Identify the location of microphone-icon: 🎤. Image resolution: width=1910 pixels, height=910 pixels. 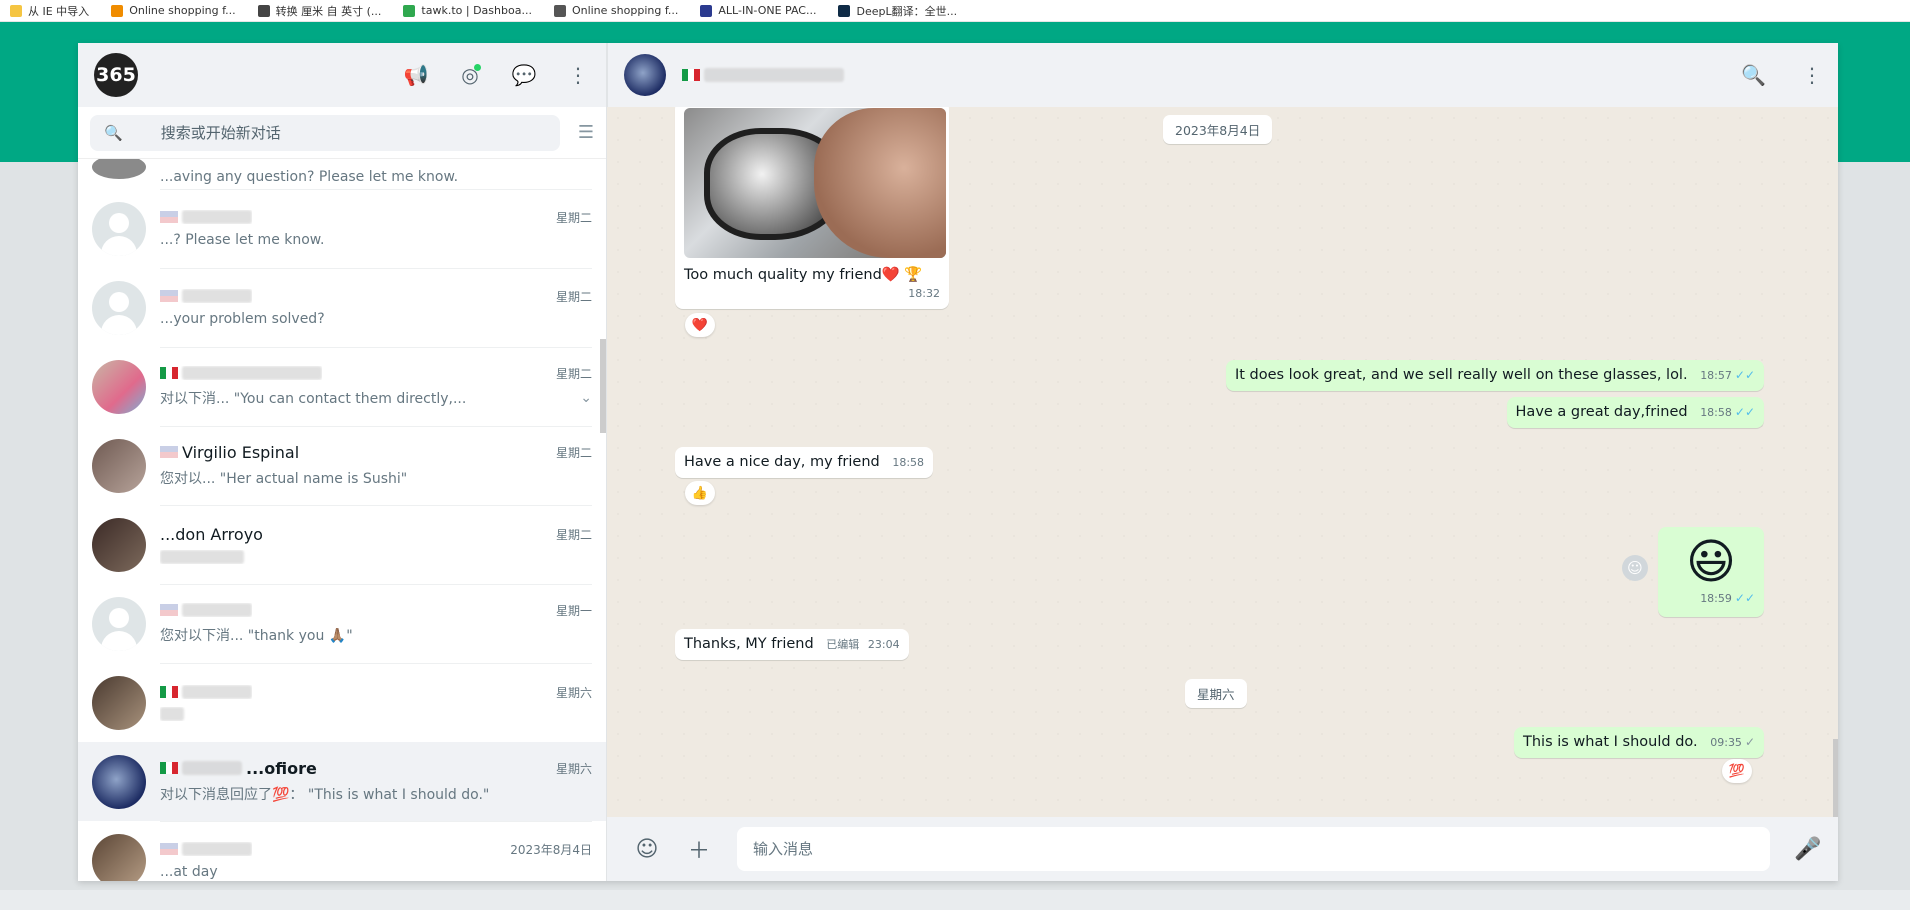
(1808, 849).